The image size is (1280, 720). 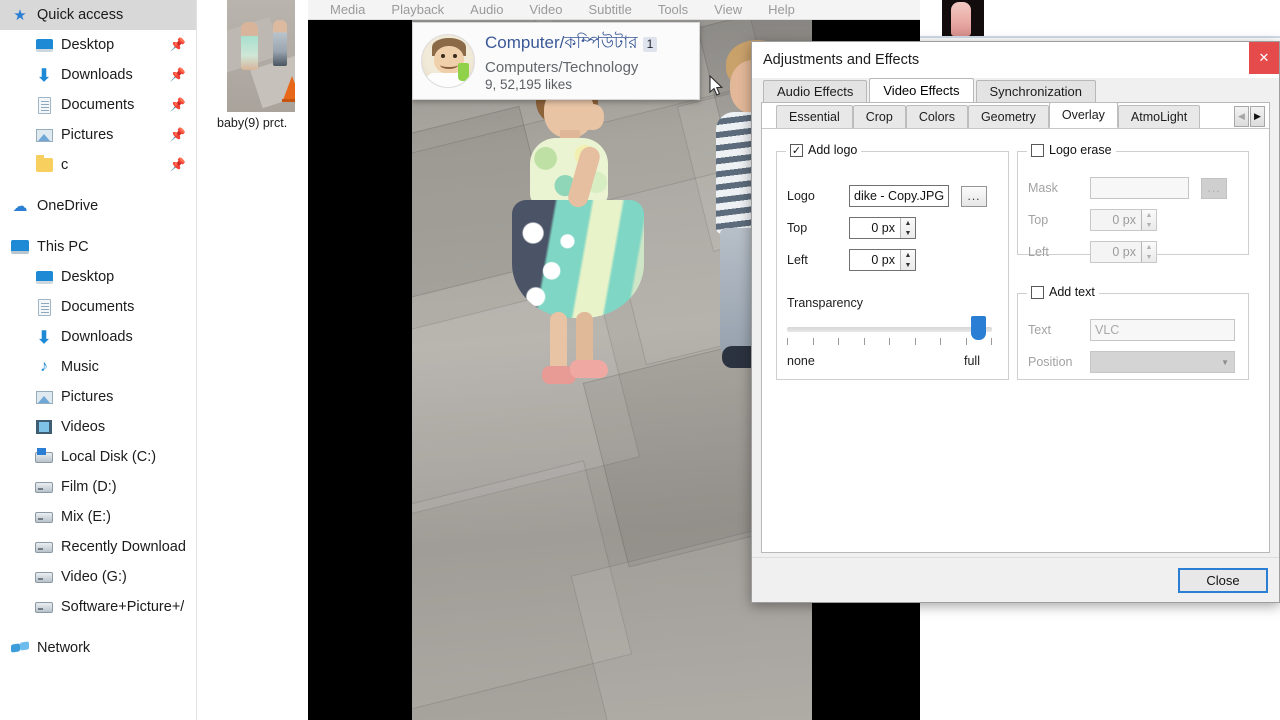 I want to click on sidebar-item-network: Network, so click(x=98, y=648).